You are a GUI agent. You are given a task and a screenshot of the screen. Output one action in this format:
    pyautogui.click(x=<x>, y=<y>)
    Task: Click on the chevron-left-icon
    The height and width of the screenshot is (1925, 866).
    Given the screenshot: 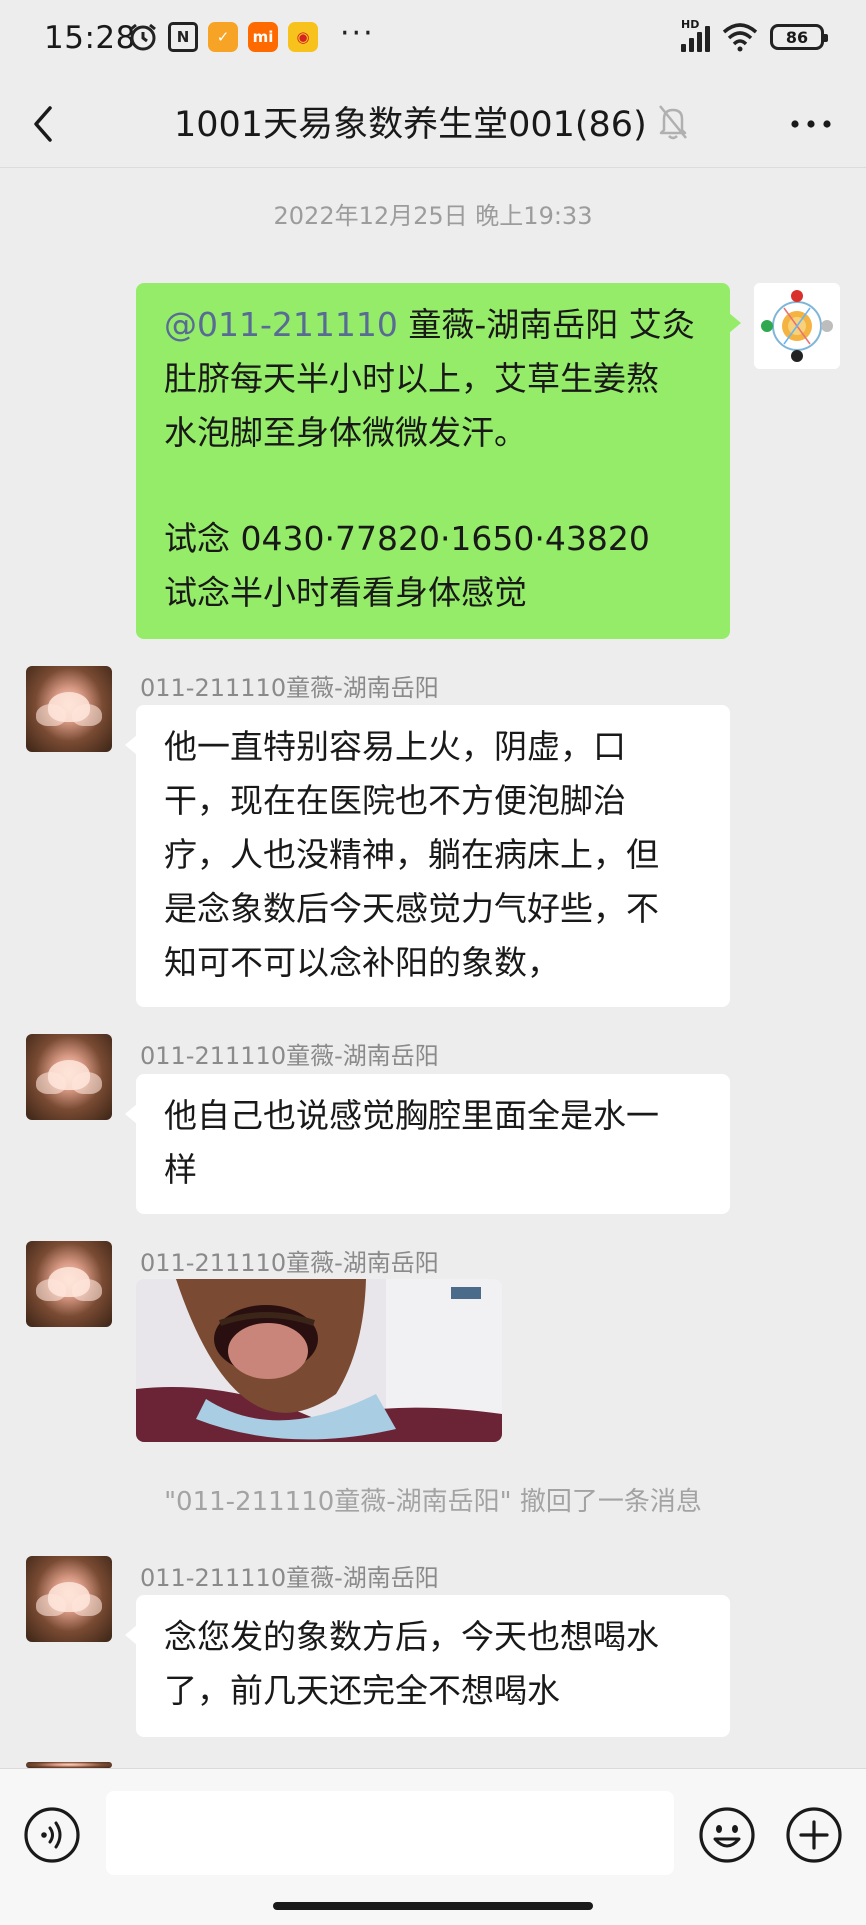 What is the action you would take?
    pyautogui.click(x=44, y=124)
    